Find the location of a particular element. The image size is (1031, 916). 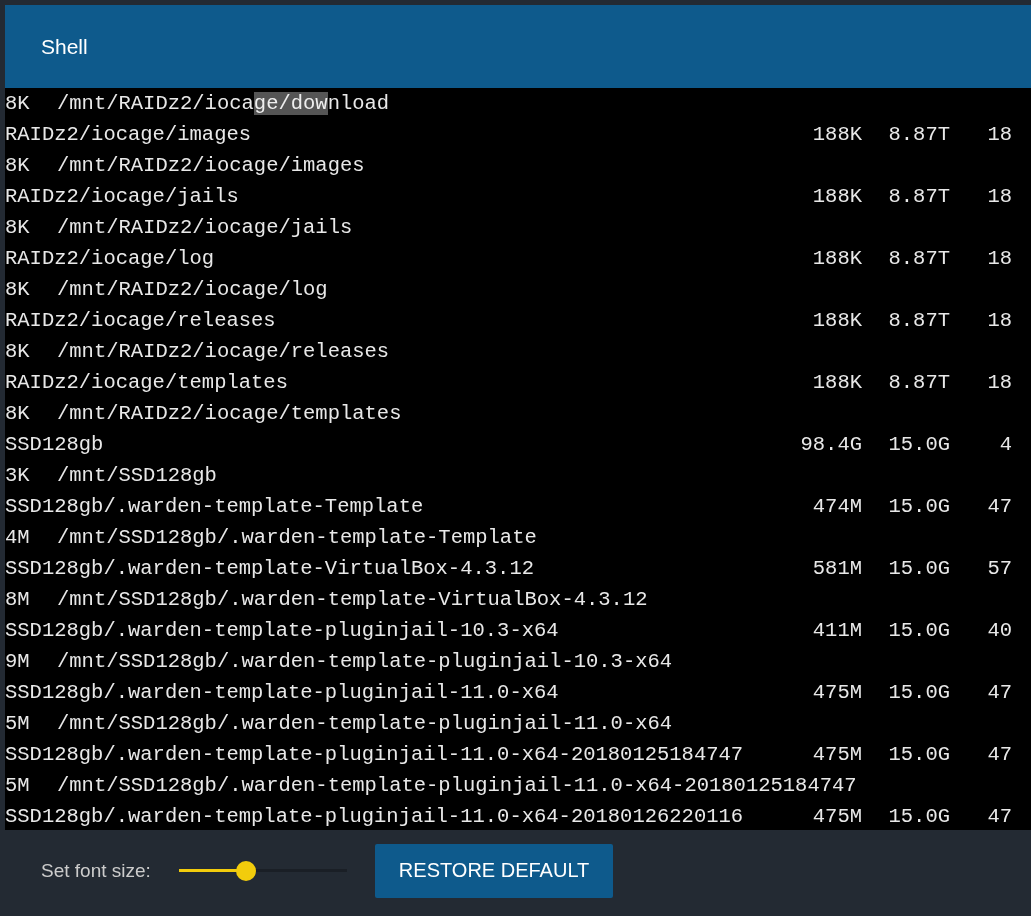

mount-path: /mnt/SSD128gb/.warden-template-pluginjail-11.0-x64-20180125184747 is located at coordinates (457, 786).